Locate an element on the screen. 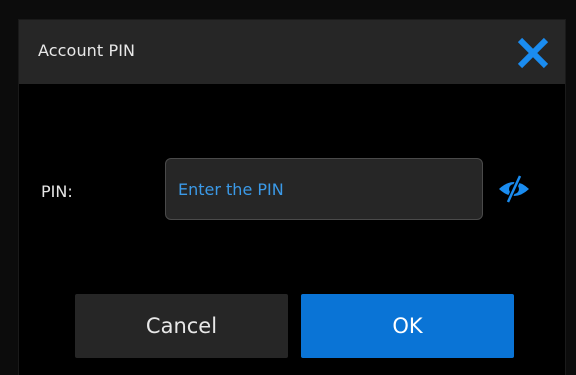 The image size is (576, 375). dialog-title: Account PIN is located at coordinates (87, 50).